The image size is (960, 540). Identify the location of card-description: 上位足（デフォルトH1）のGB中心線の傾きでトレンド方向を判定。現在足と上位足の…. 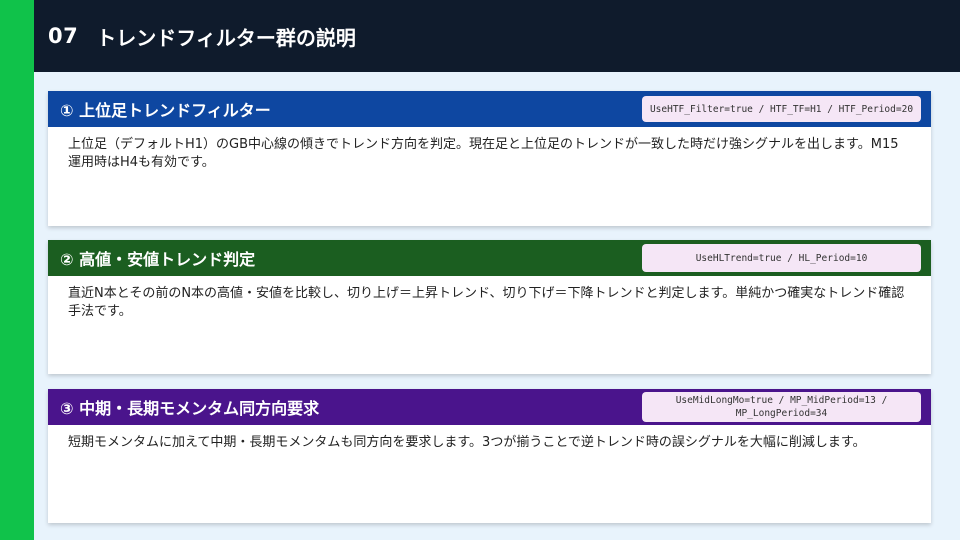
(483, 153).